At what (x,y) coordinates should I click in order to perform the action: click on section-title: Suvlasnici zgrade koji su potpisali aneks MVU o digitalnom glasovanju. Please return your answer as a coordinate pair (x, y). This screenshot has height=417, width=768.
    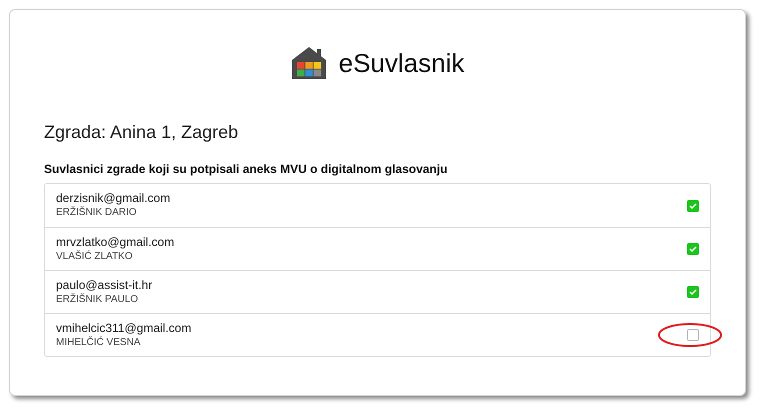
    Looking at the image, I should click on (246, 169).